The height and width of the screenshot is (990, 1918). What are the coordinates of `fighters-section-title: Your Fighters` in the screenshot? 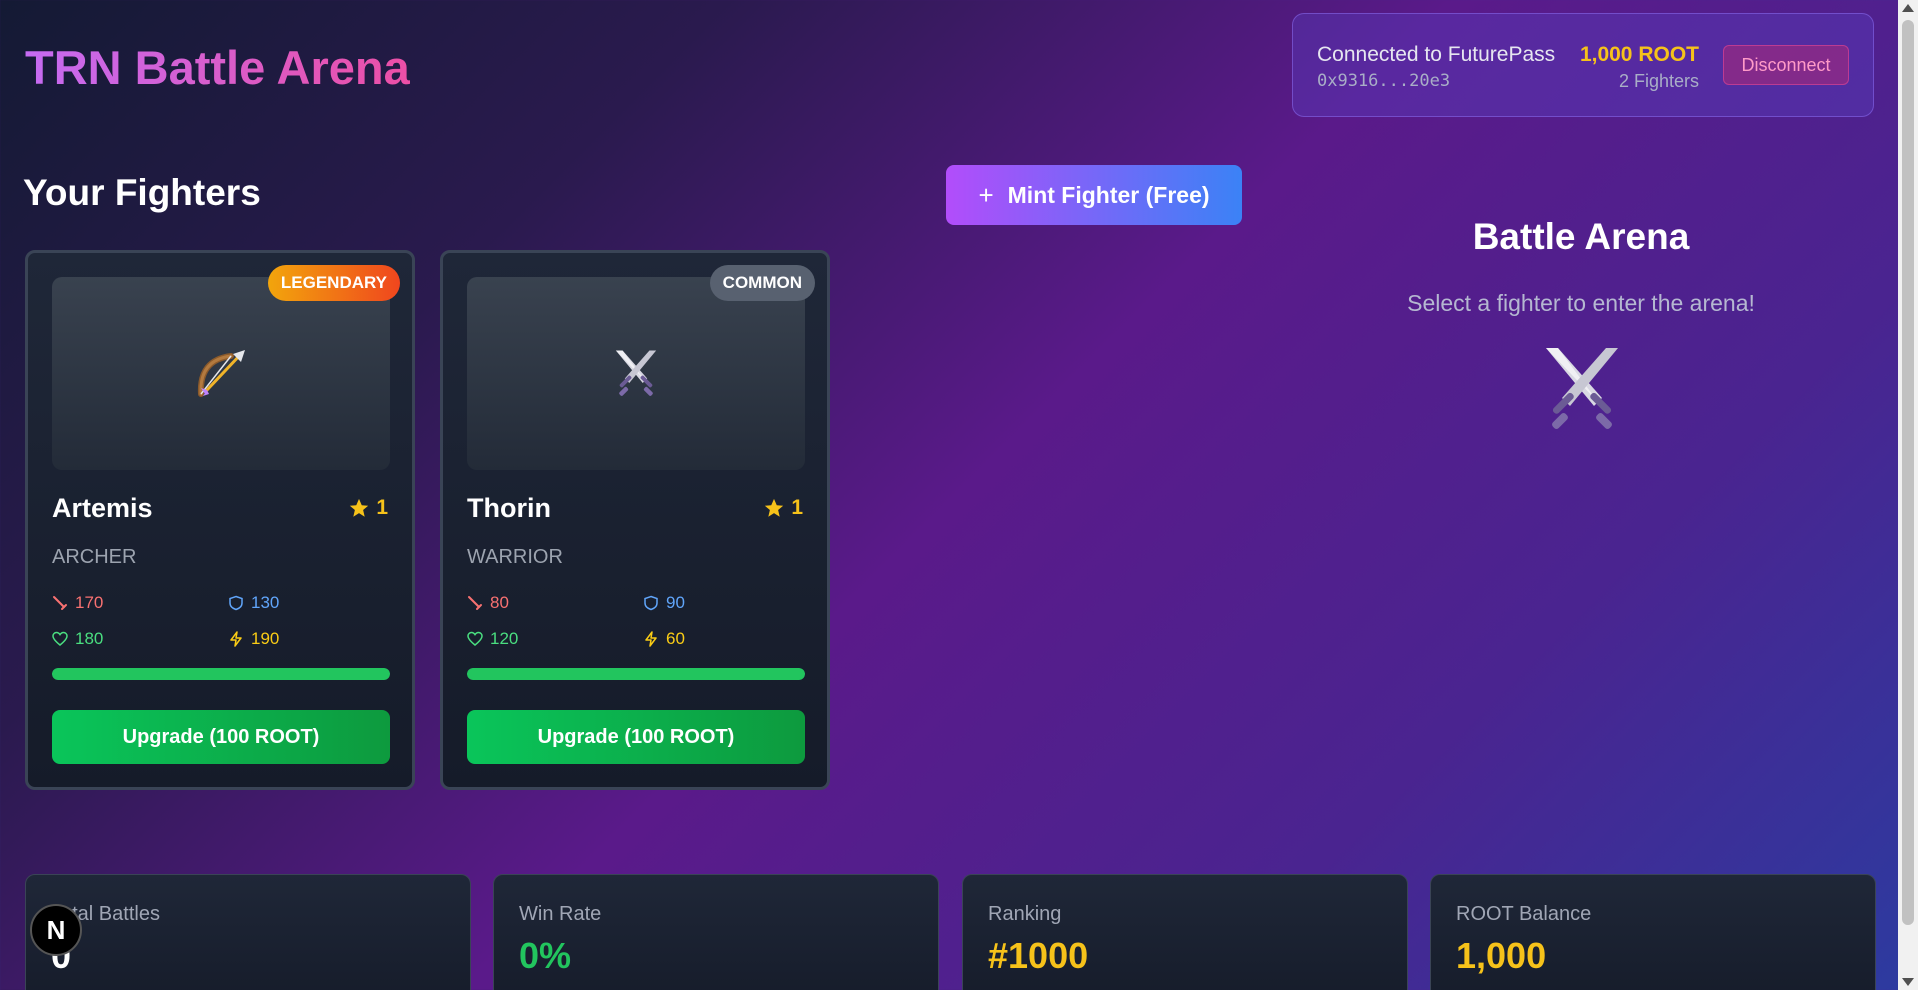 It's located at (142, 192).